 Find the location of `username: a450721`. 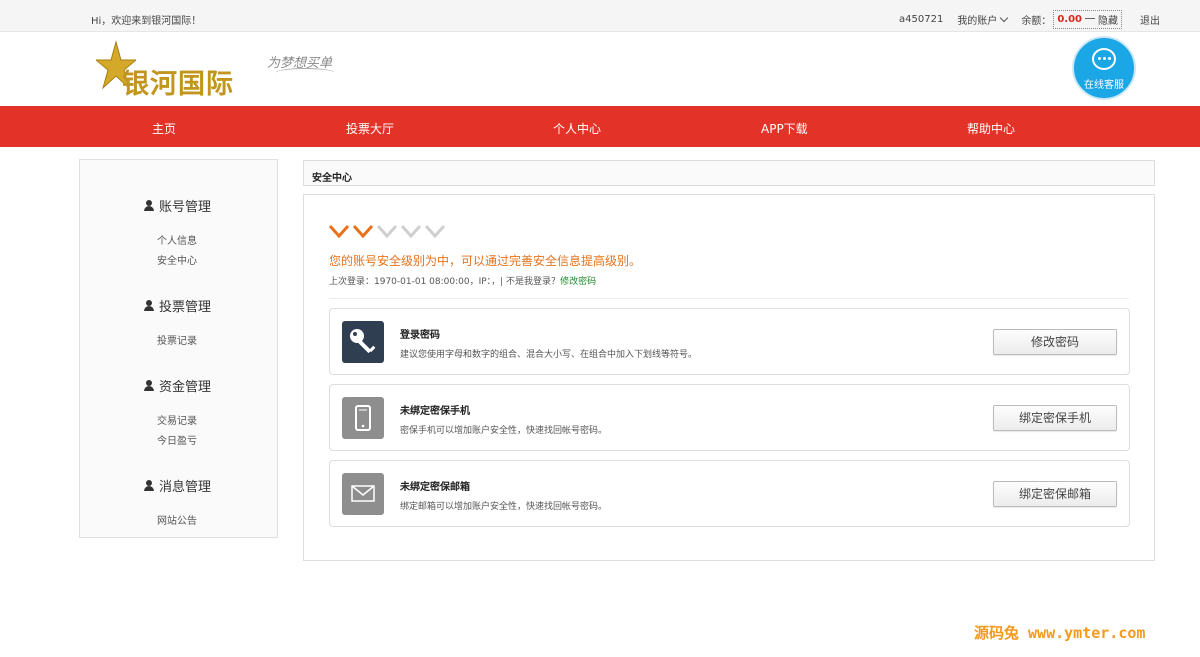

username: a450721 is located at coordinates (921, 19).